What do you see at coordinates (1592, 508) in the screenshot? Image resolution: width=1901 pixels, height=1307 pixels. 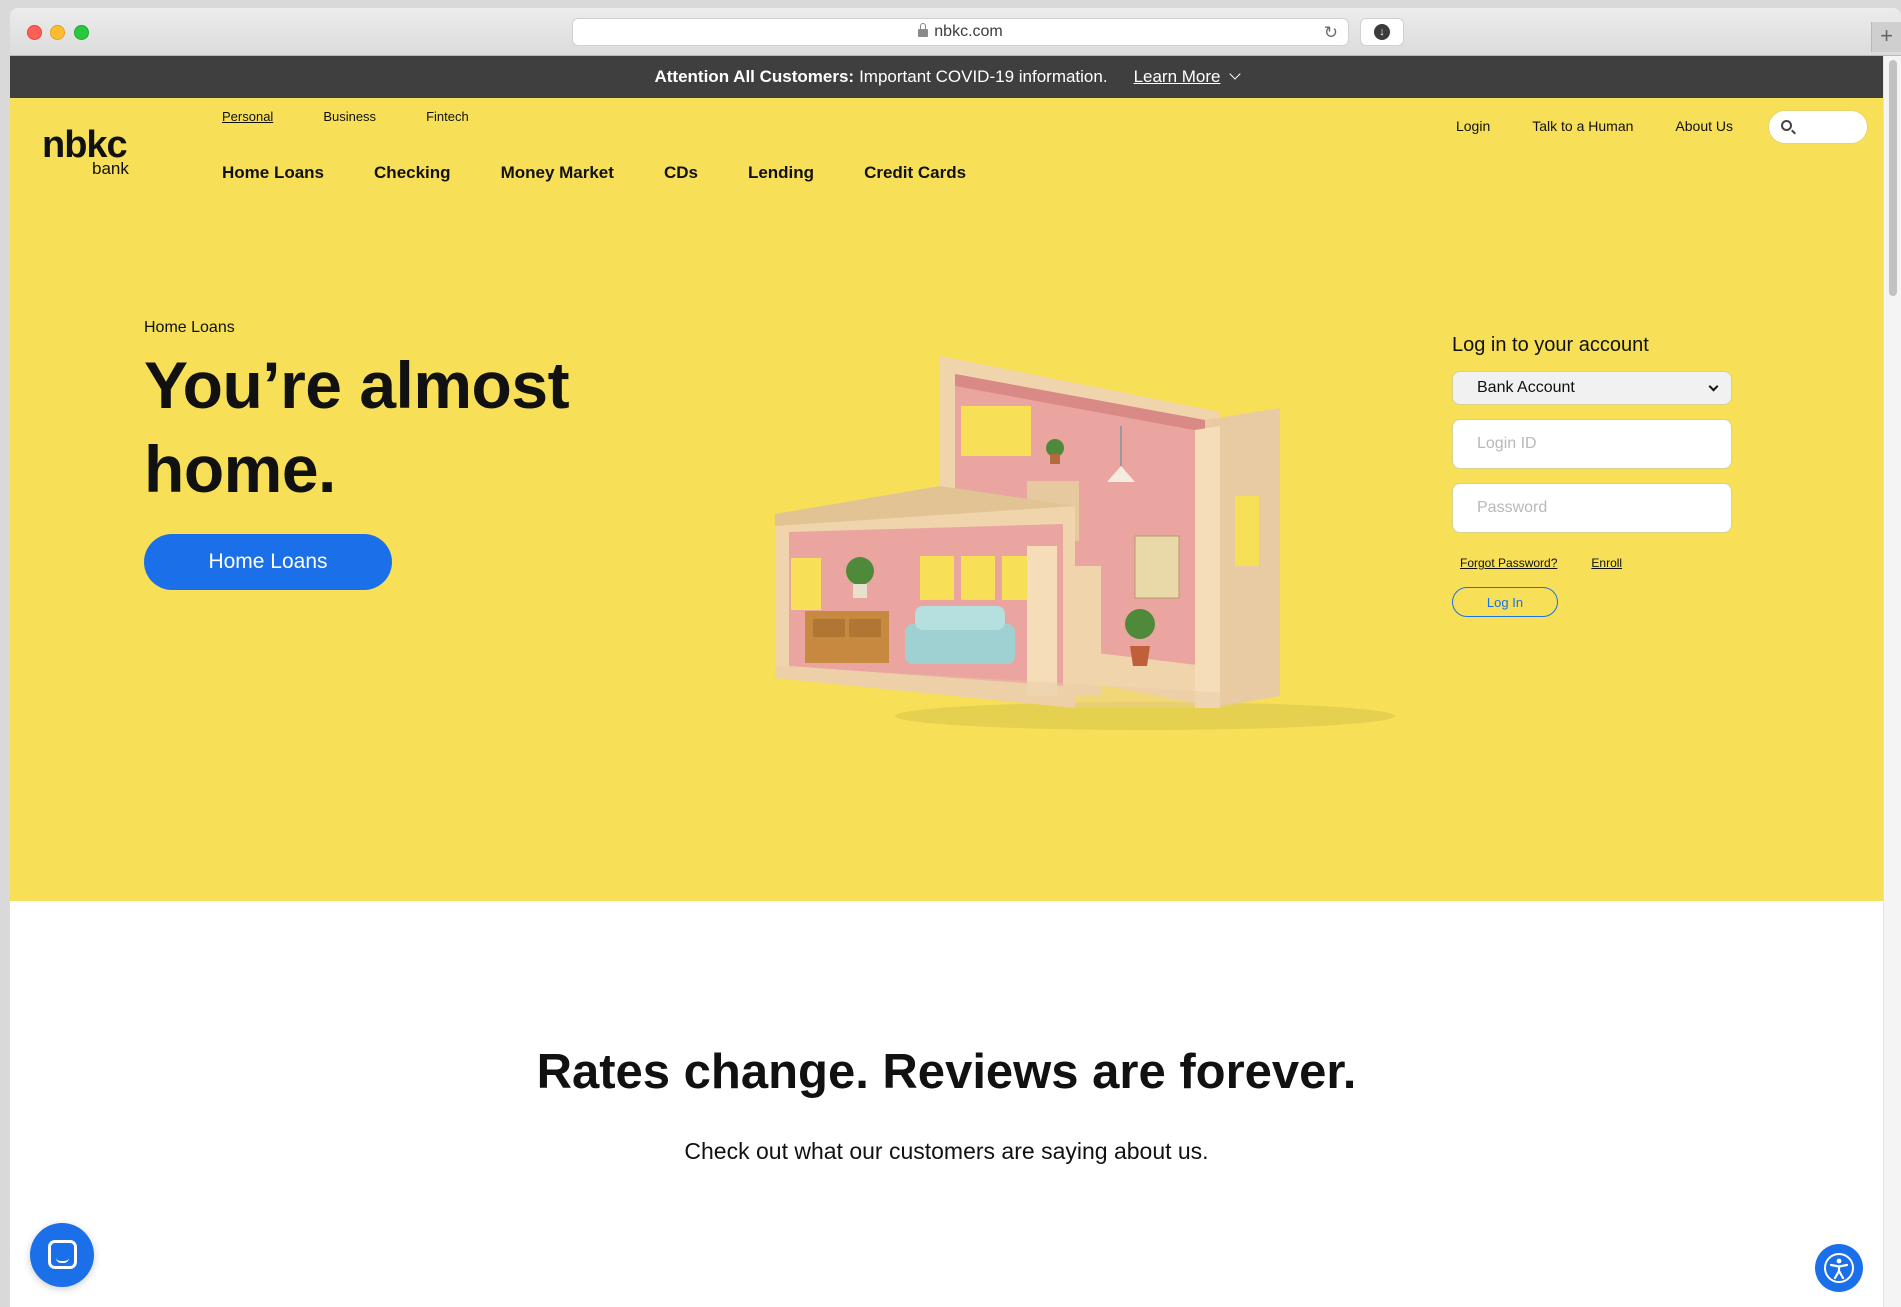 I see `password-input` at bounding box center [1592, 508].